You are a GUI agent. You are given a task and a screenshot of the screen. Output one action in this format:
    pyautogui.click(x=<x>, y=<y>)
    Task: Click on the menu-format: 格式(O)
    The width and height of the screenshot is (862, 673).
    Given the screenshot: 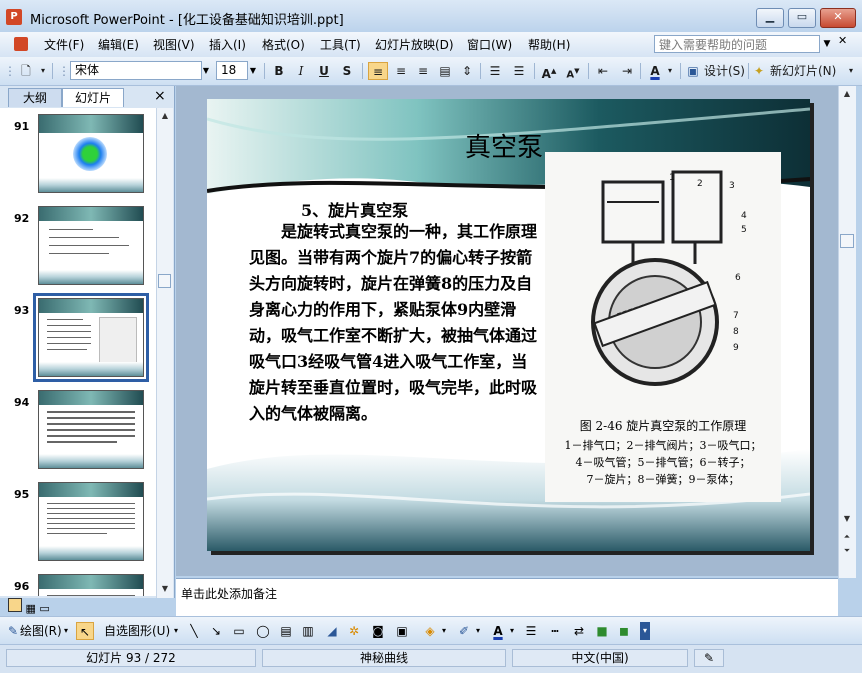 What is the action you would take?
    pyautogui.click(x=283, y=44)
    